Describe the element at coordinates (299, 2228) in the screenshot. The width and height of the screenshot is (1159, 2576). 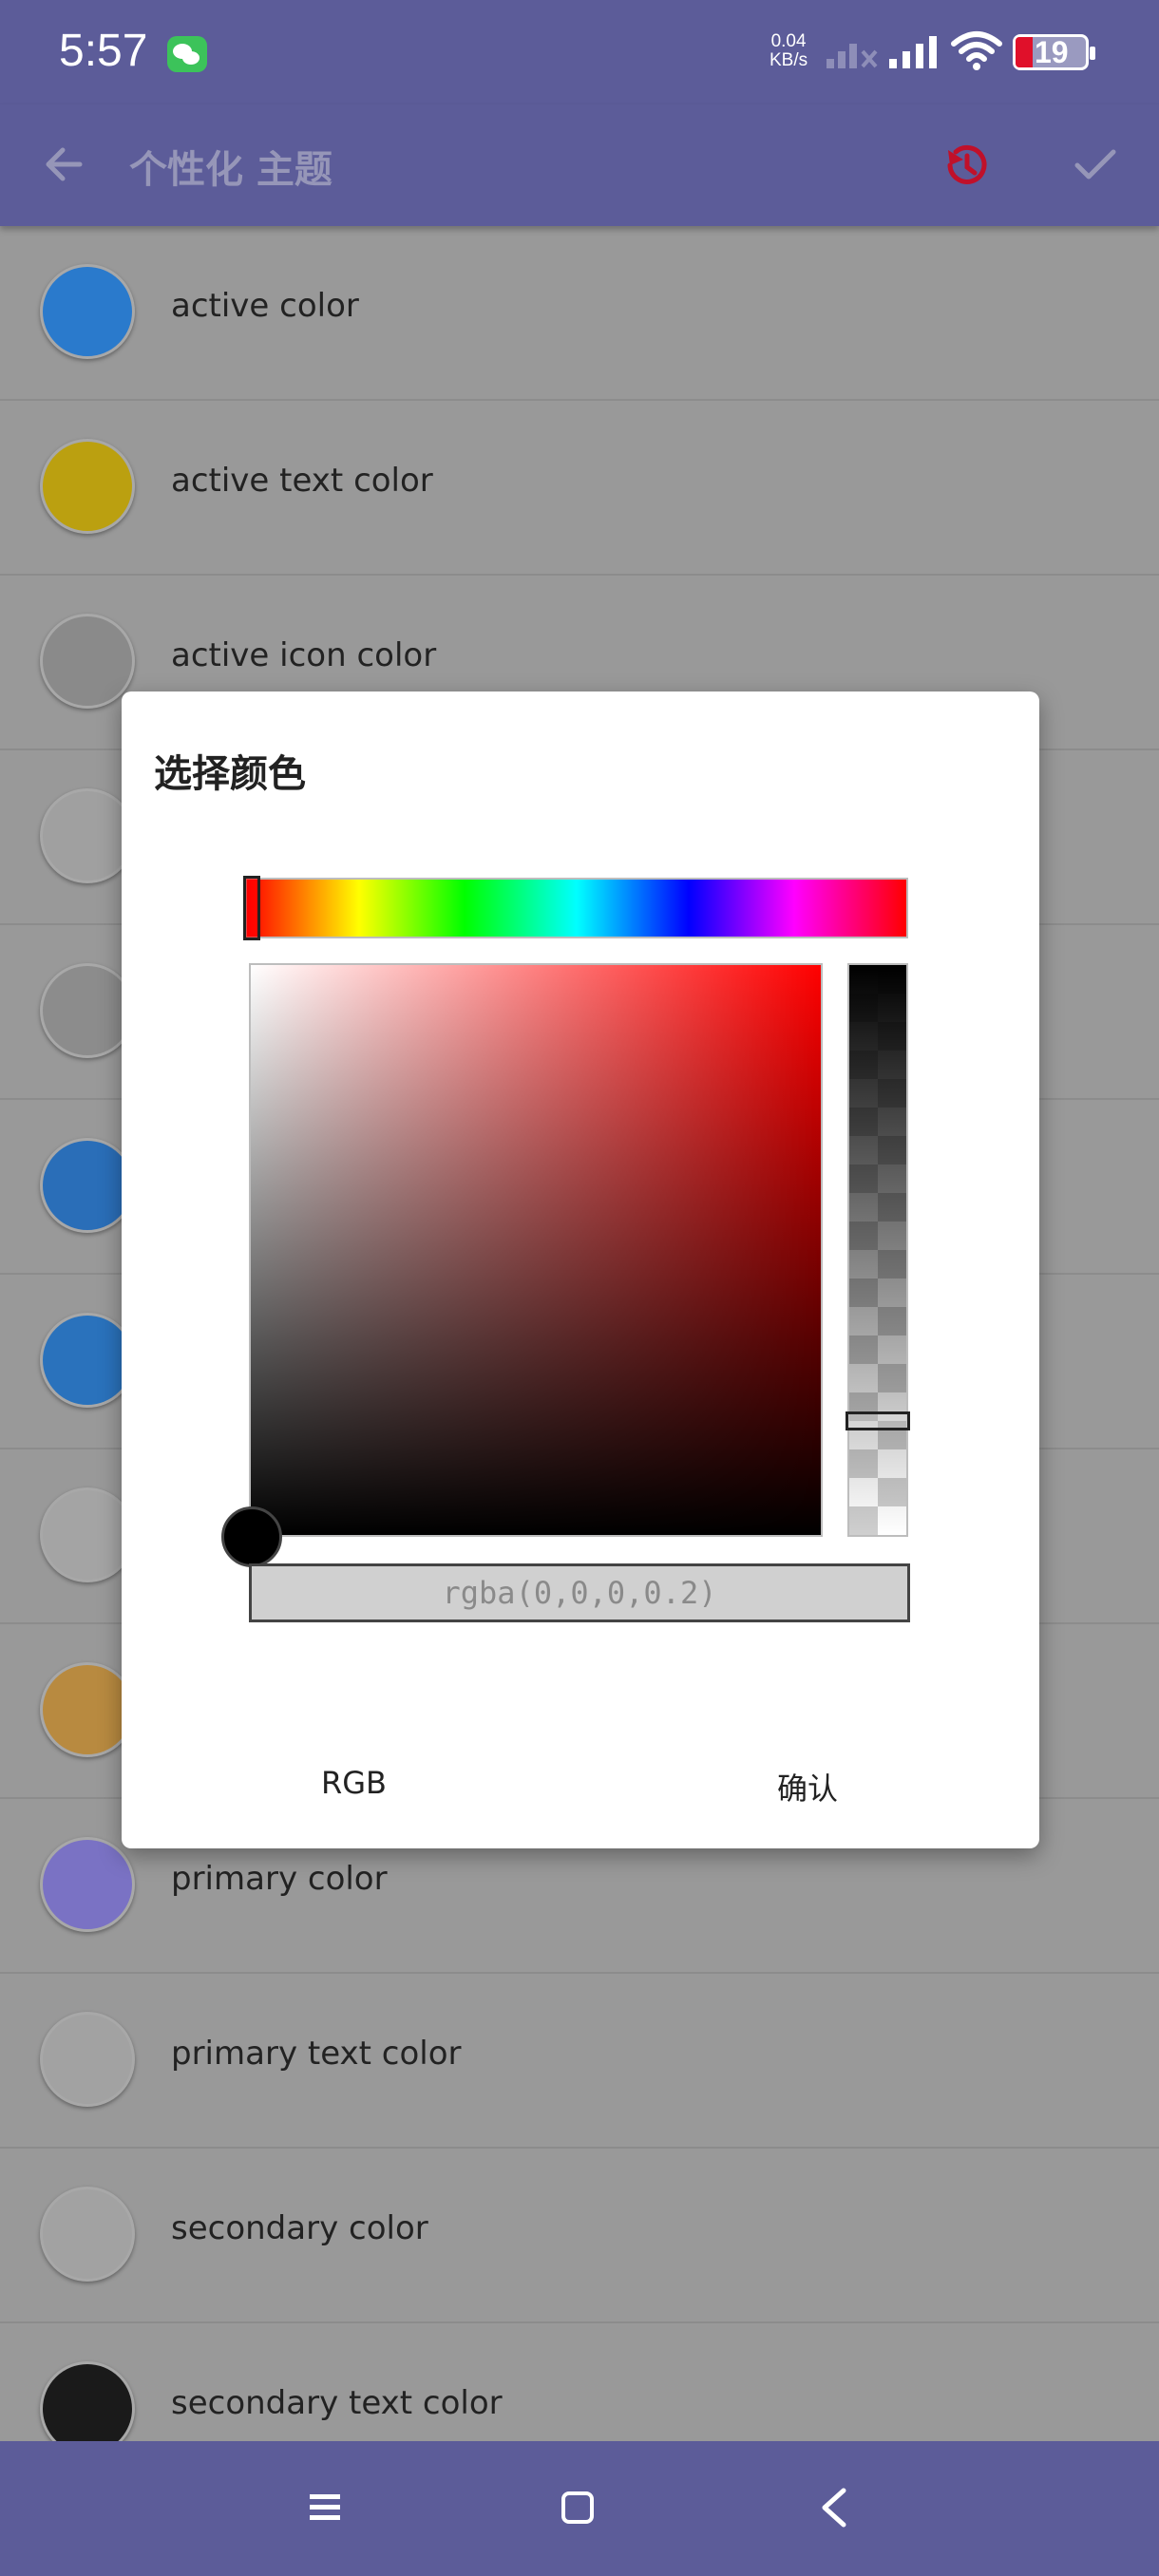
I see `list-item-label: secondary color` at that location.